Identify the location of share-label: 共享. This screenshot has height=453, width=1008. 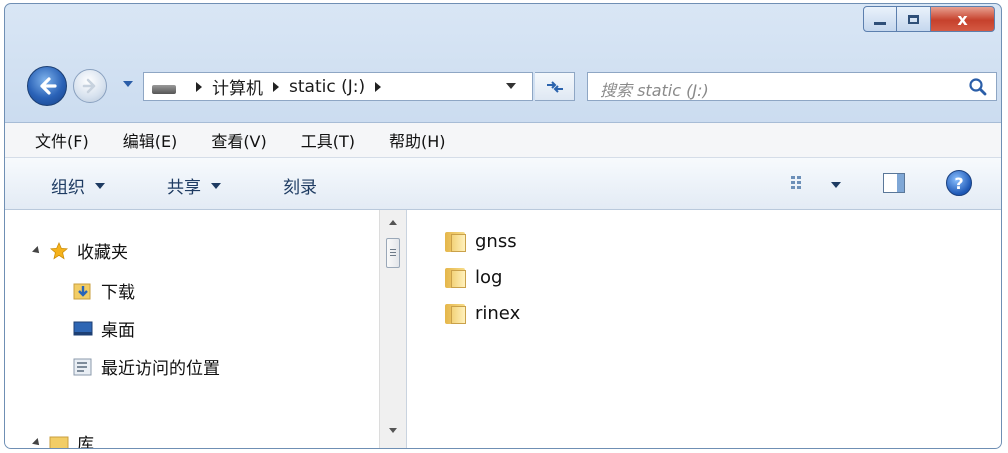
(184, 188).